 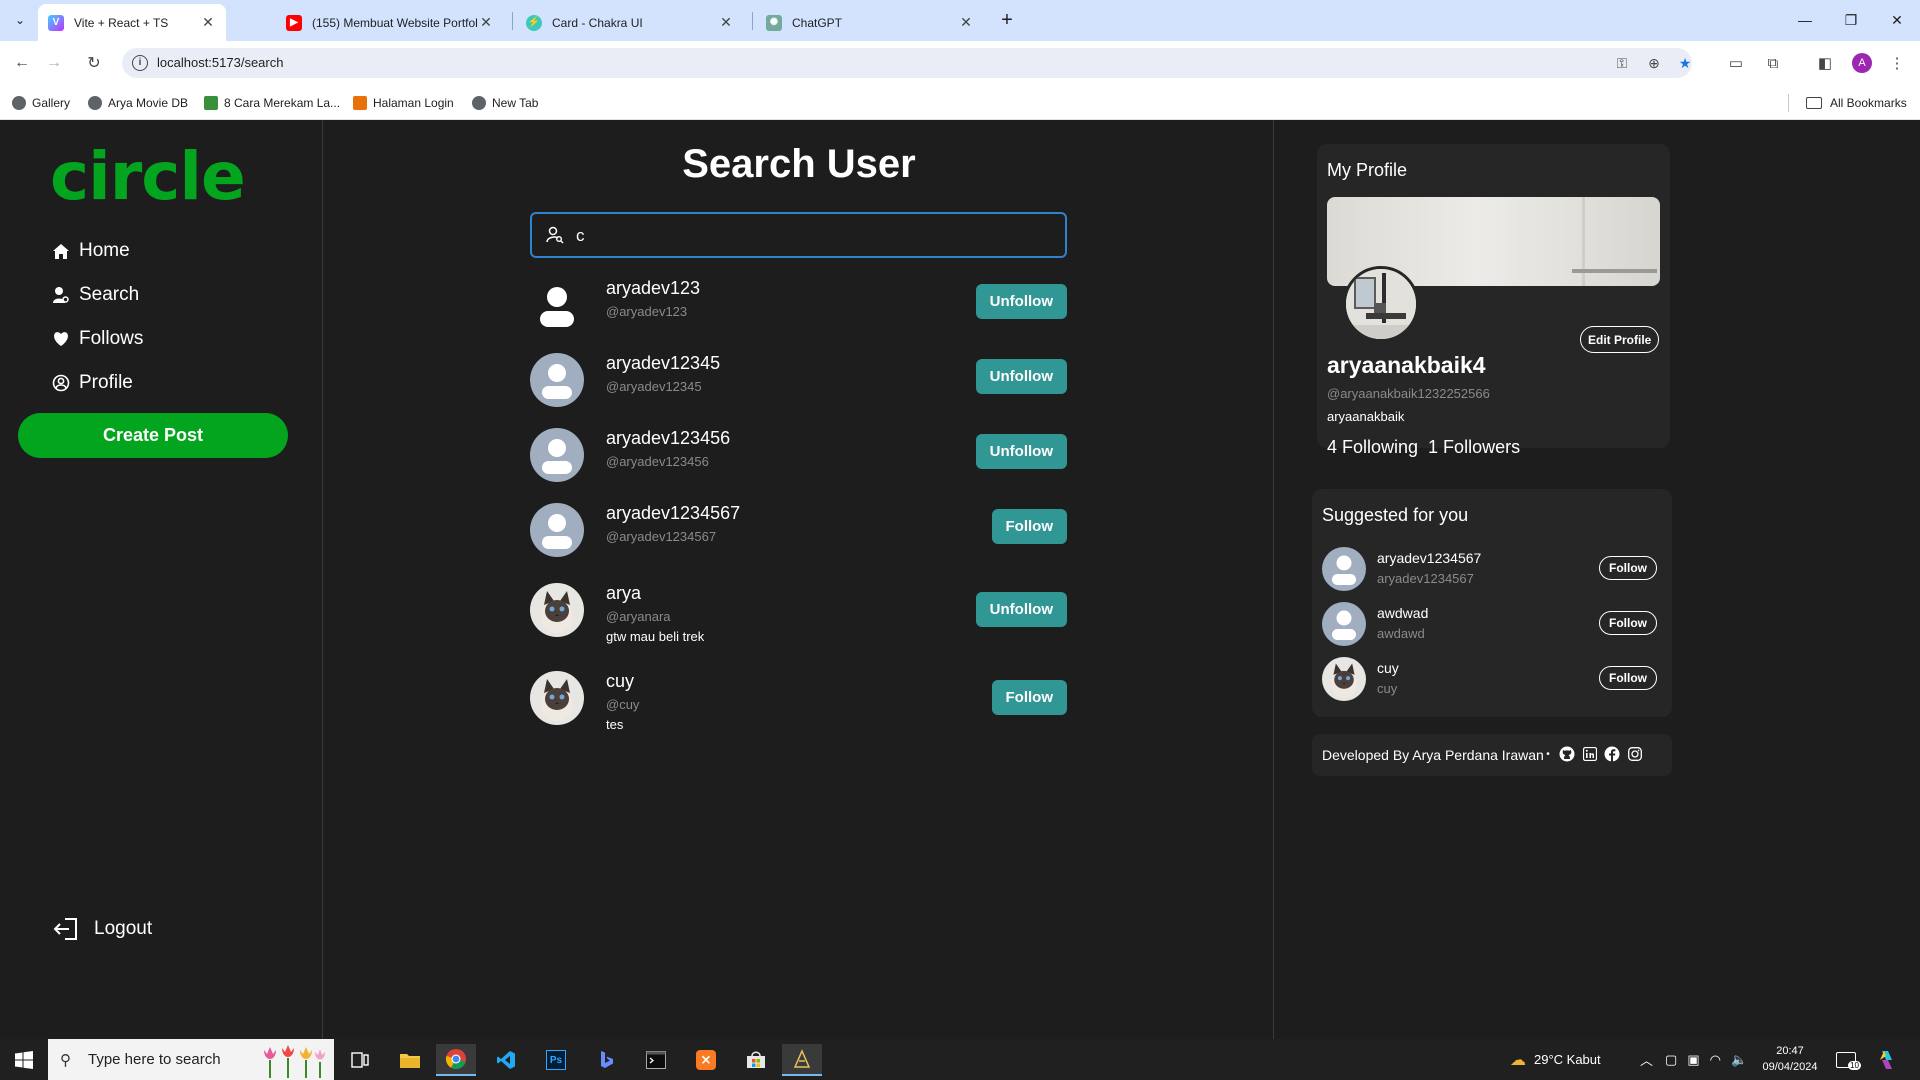 What do you see at coordinates (140, 63) in the screenshot?
I see `site-info-icon: i` at bounding box center [140, 63].